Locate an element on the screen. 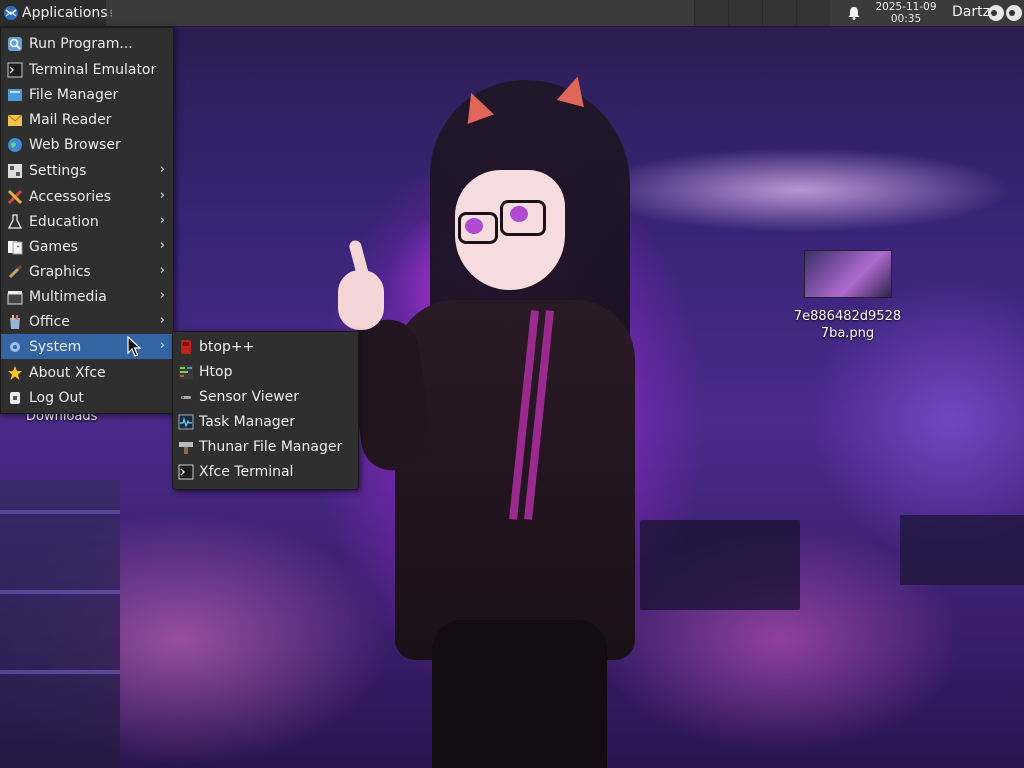 This screenshot has height=768, width=1024. mail-icon is located at coordinates (15, 120).